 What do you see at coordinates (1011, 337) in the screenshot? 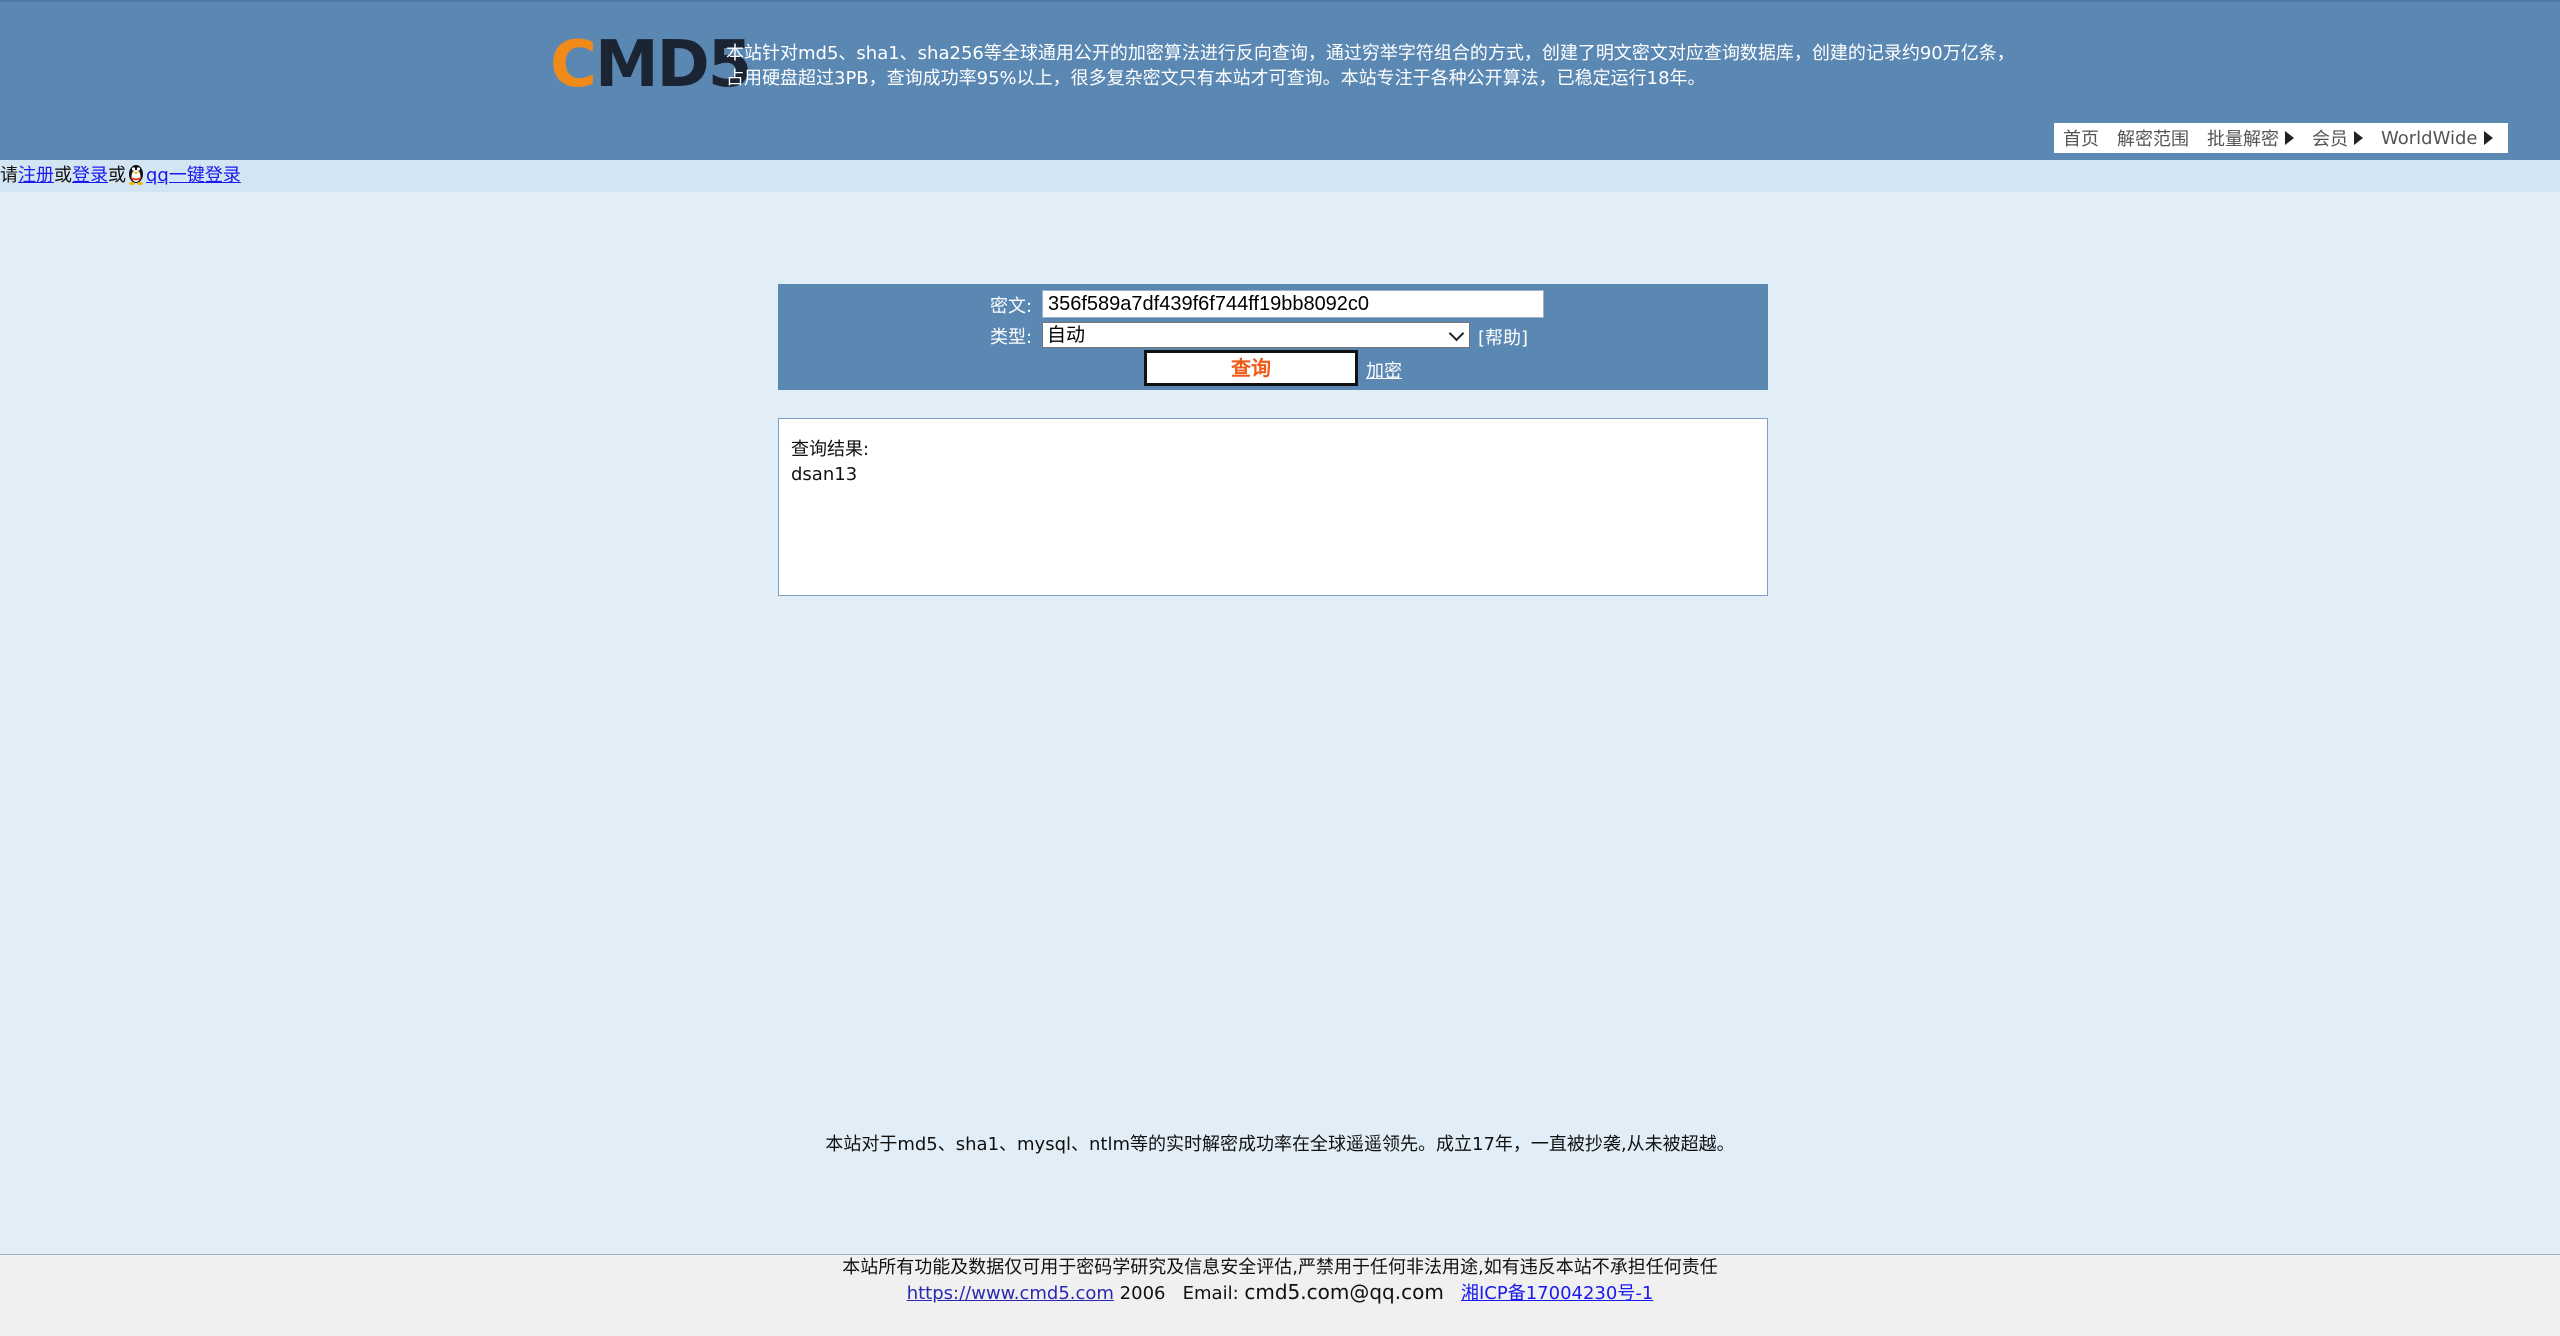
I see `type-label: 类型:` at bounding box center [1011, 337].